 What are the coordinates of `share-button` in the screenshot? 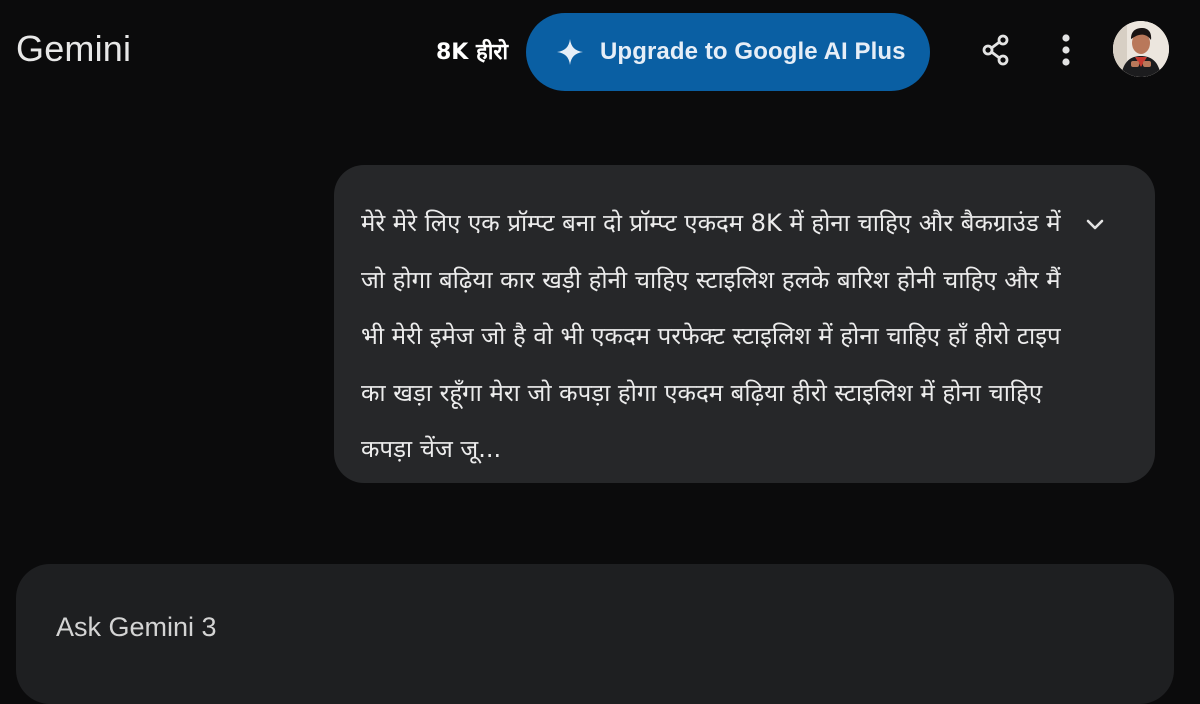 It's located at (996, 52).